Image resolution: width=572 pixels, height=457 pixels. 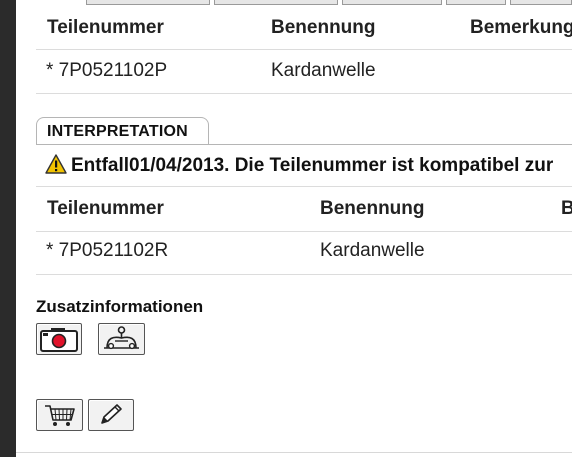 I want to click on photo-button, so click(x=59, y=339).